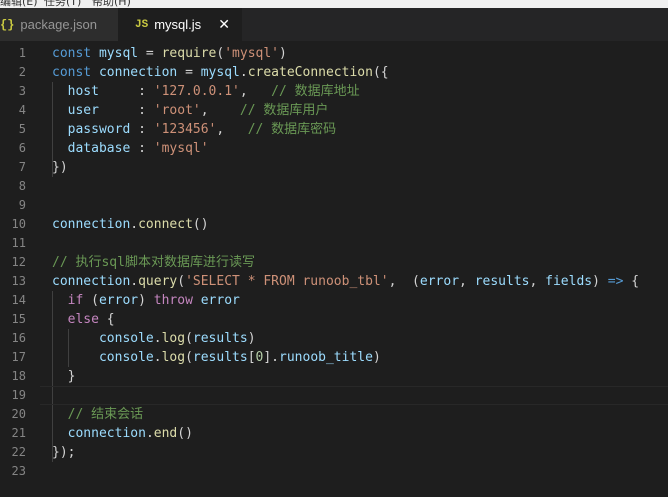 This screenshot has width=668, height=497. I want to click on code-line: 6 database : 'mysql', so click(334, 148).